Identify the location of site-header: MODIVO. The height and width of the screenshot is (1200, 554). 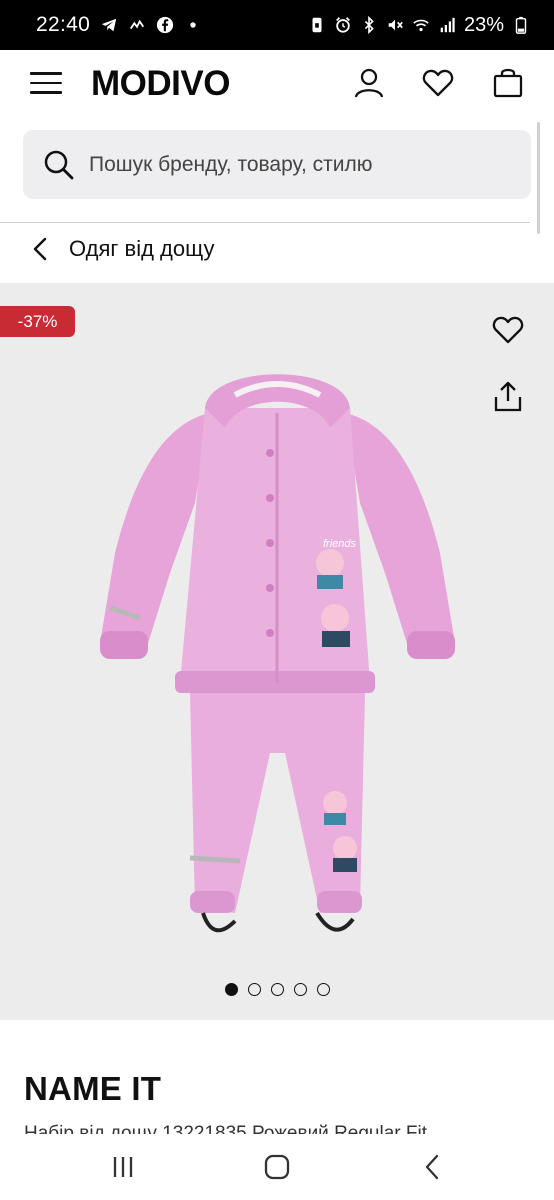
(277, 84).